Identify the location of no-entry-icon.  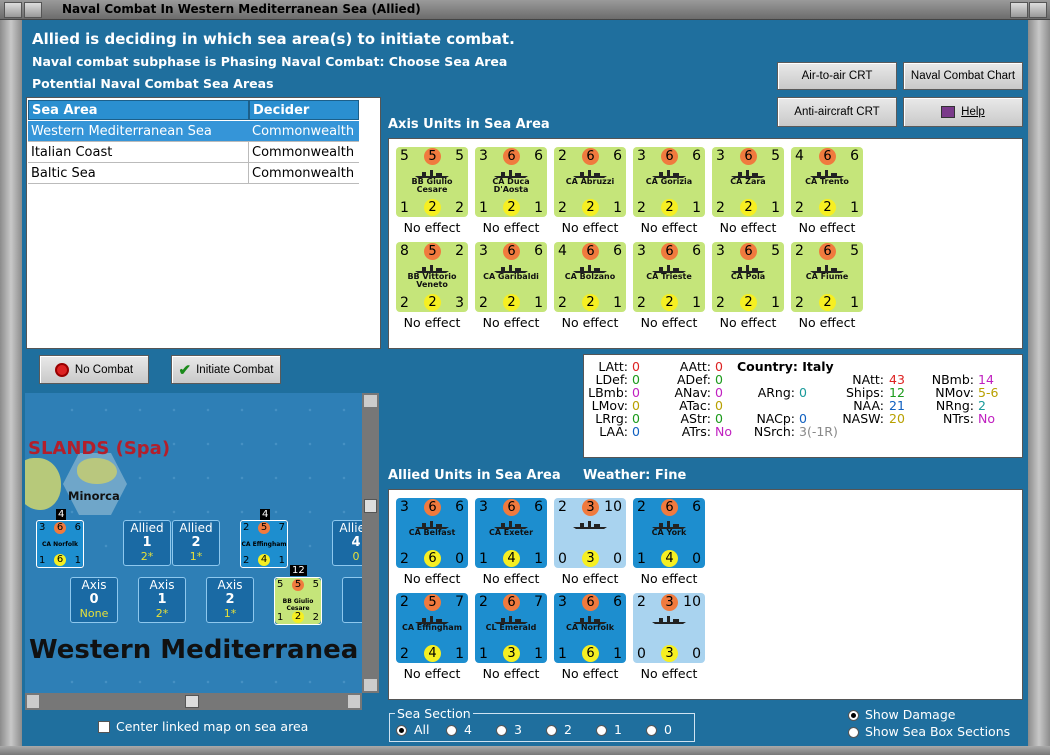
(61, 369).